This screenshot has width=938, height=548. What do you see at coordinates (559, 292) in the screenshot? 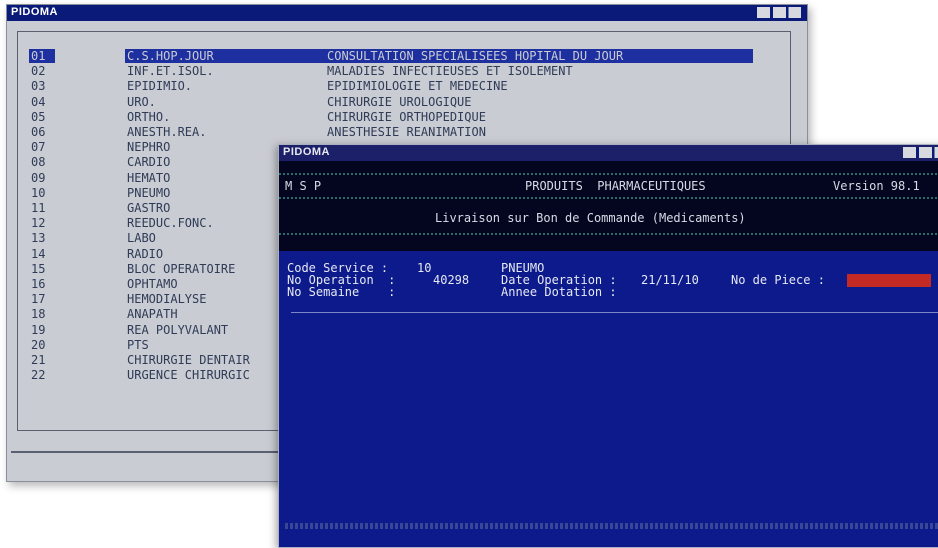
I see `annee-dotation-label: Annee Dotation :` at bounding box center [559, 292].